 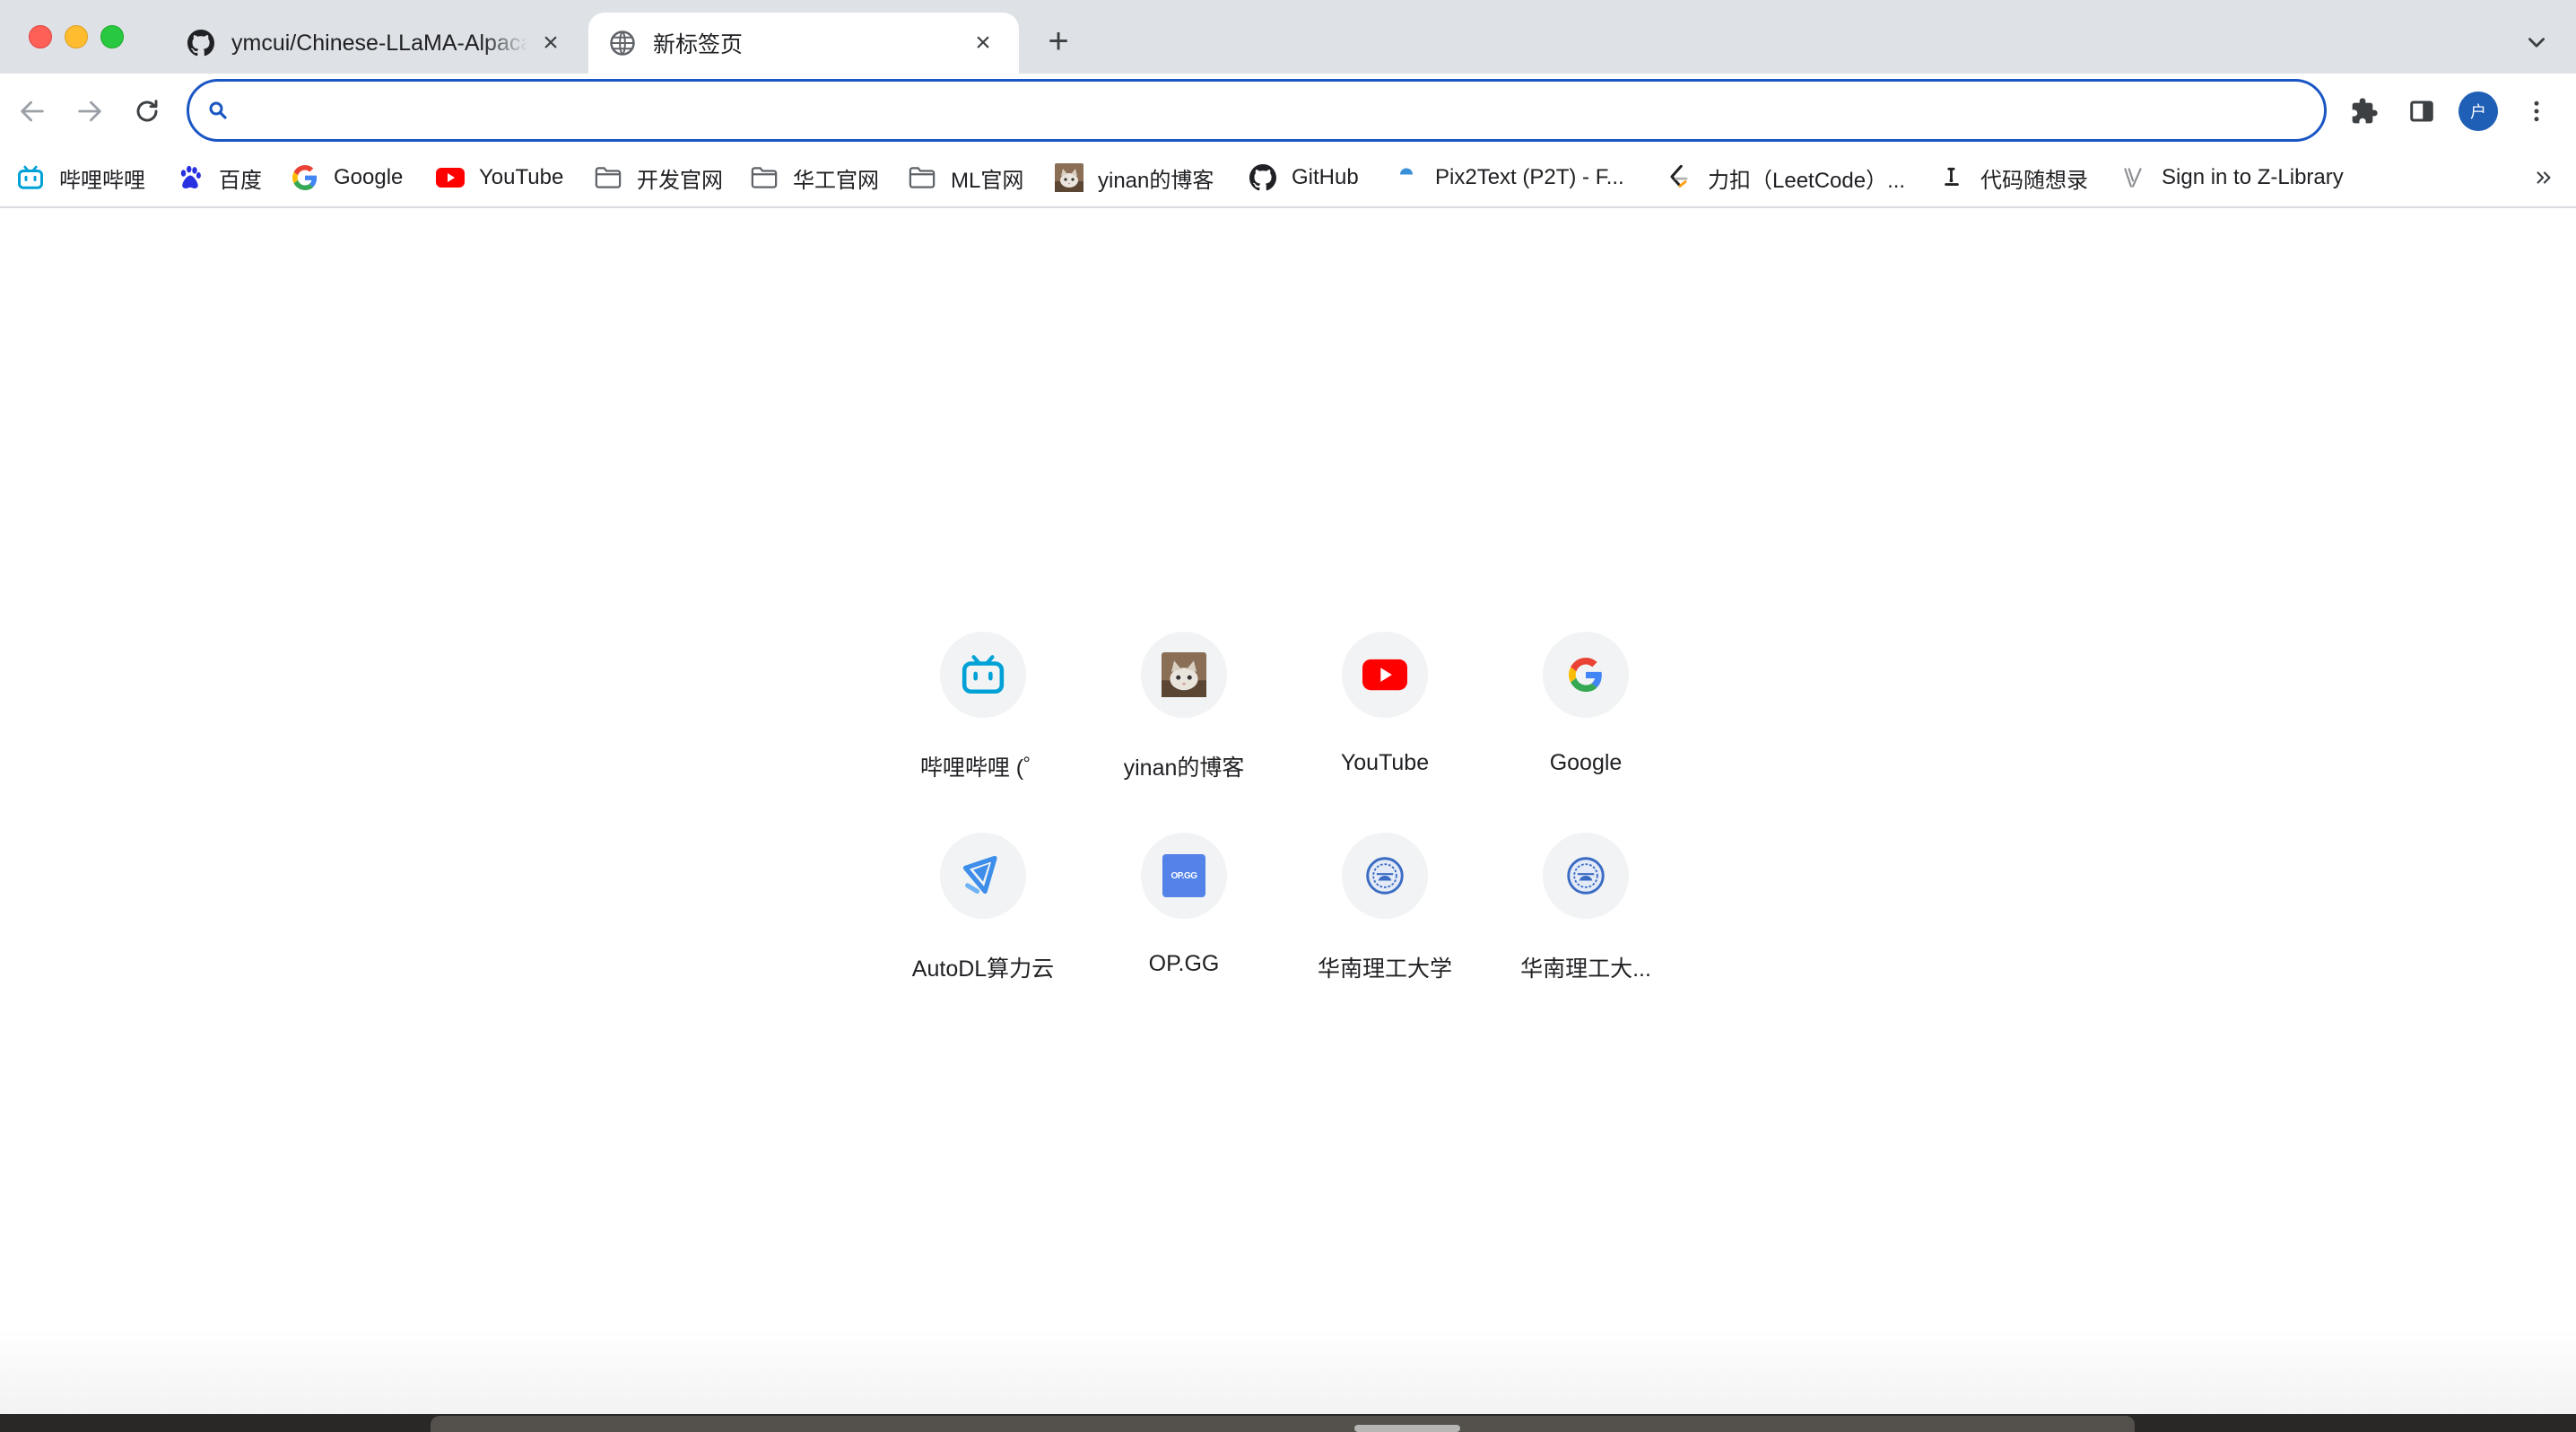 What do you see at coordinates (983, 721) in the screenshot?
I see `shortcut-bilibili: 哔哩哔哩 (゜` at bounding box center [983, 721].